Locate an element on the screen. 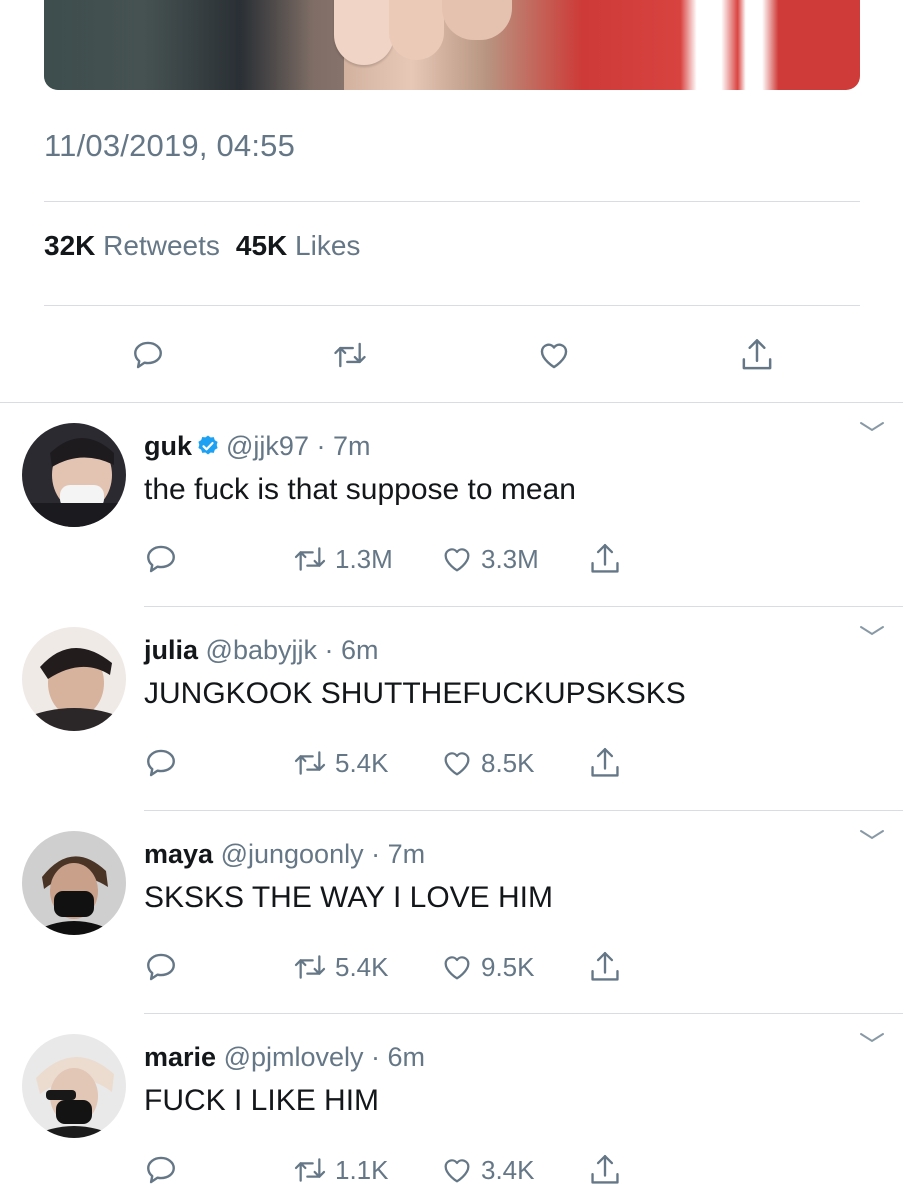 This screenshot has height=1200, width=903. display-name: guk is located at coordinates (168, 446).